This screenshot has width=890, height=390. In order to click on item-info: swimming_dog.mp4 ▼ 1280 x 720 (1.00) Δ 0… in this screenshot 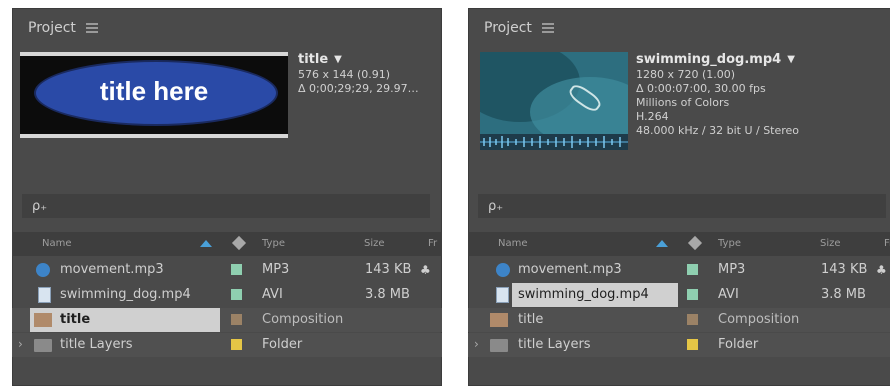, I will do `click(717, 95)`.